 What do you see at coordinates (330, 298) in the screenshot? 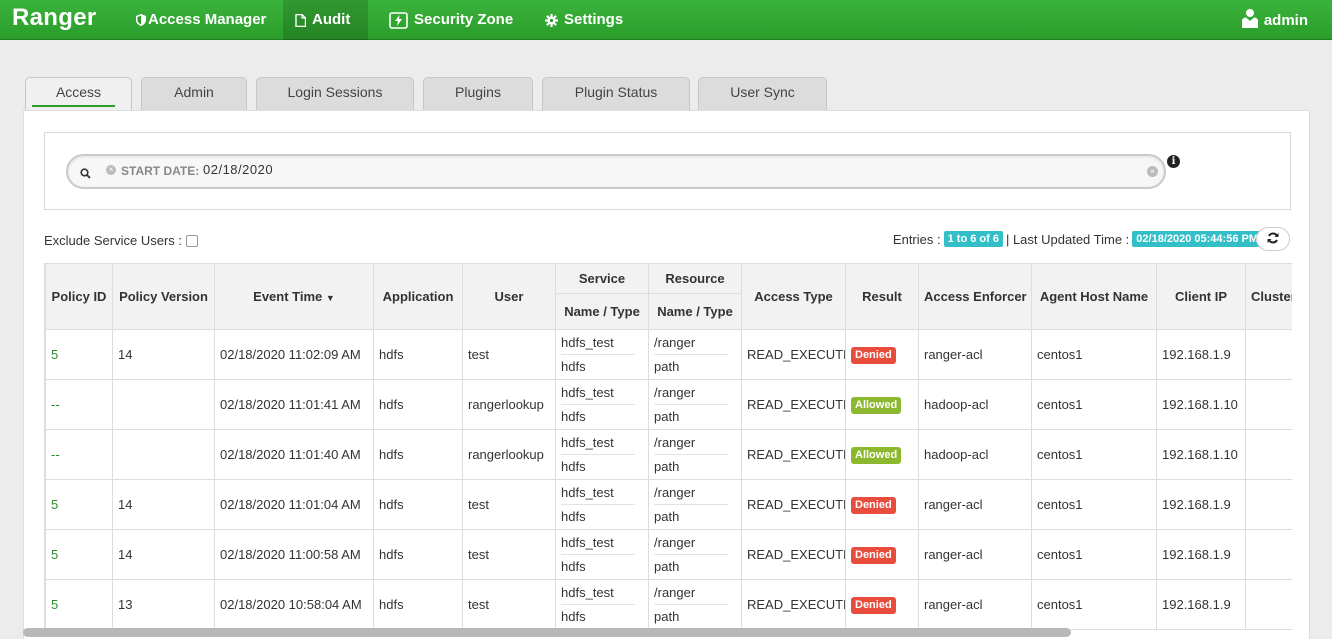
I see `sort-desc-icon: ▼` at bounding box center [330, 298].